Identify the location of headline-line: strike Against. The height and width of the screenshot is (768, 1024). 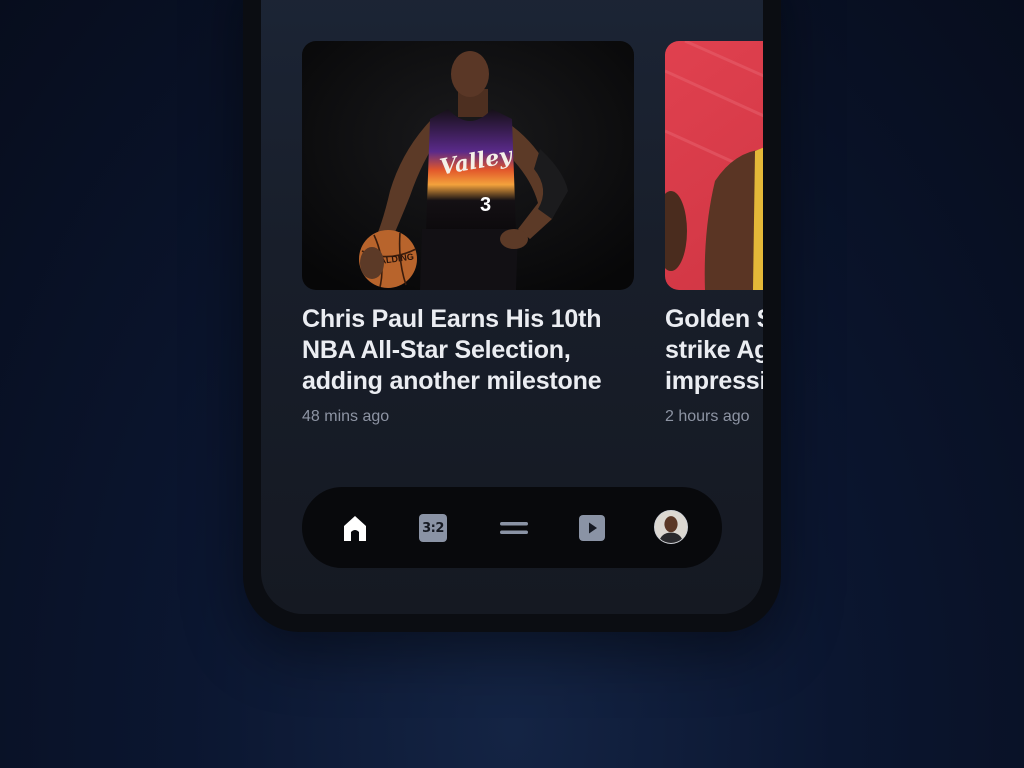
(714, 350).